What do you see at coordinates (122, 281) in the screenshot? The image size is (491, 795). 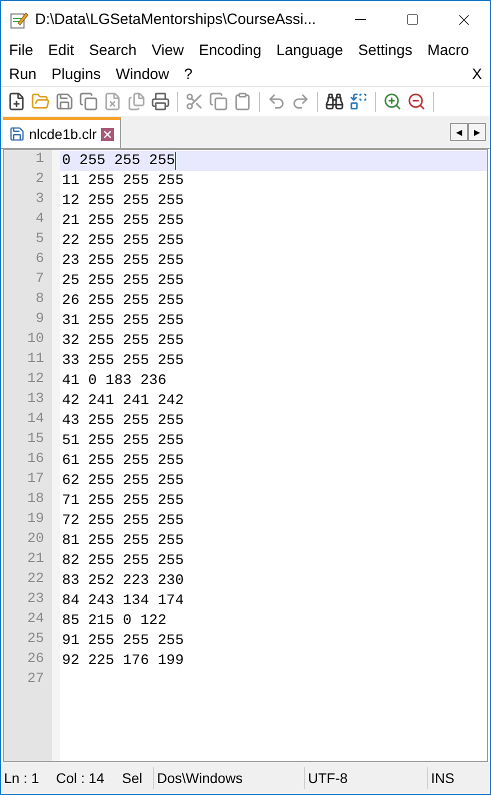 I see `code-line: 25 255 255 255` at bounding box center [122, 281].